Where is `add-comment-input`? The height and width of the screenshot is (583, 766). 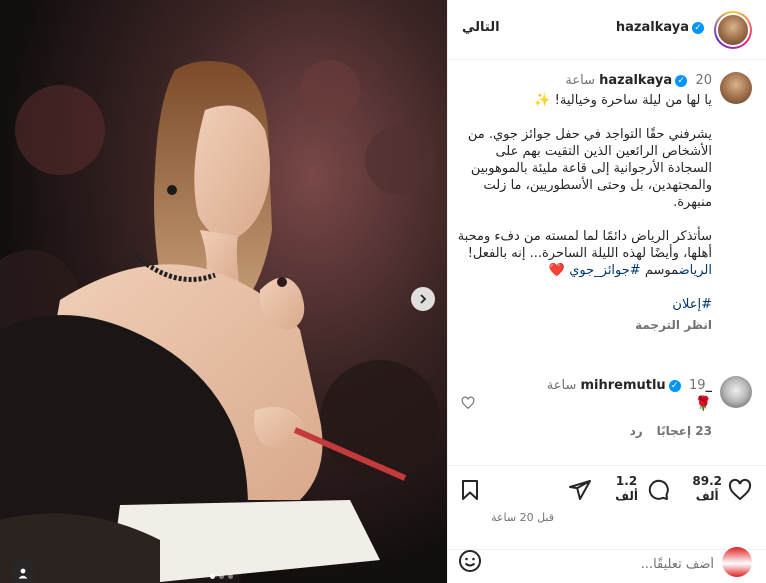 add-comment-input is located at coordinates (609, 564).